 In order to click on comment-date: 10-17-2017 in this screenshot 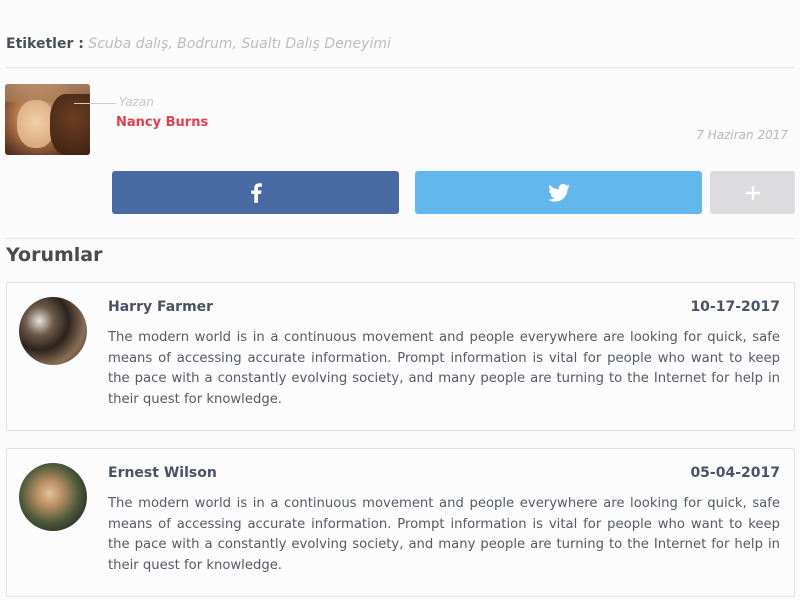, I will do `click(735, 307)`.